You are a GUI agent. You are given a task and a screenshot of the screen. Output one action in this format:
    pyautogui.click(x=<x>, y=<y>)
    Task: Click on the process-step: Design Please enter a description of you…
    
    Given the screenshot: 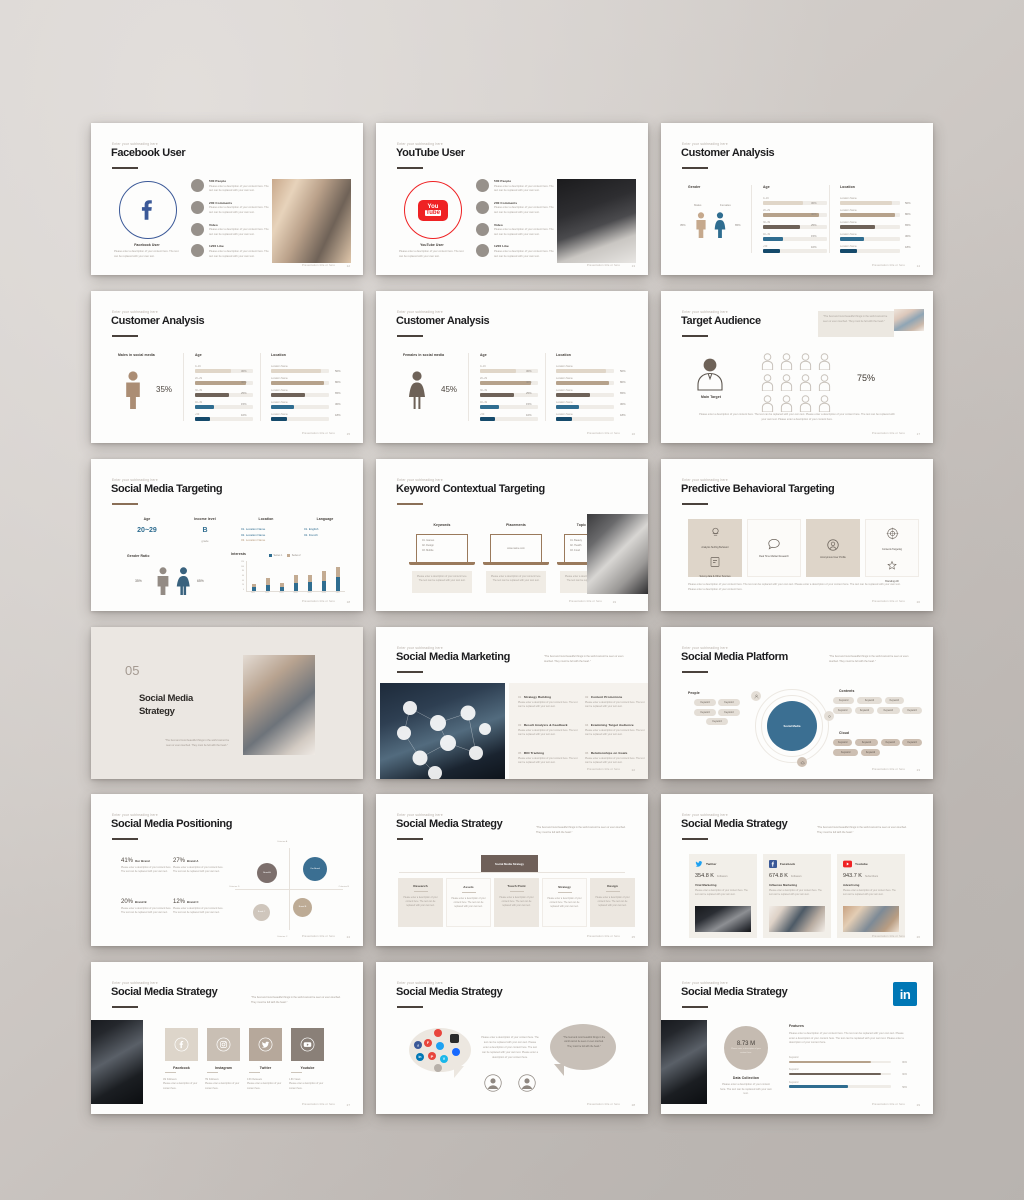 What is the action you would take?
    pyautogui.click(x=612, y=902)
    